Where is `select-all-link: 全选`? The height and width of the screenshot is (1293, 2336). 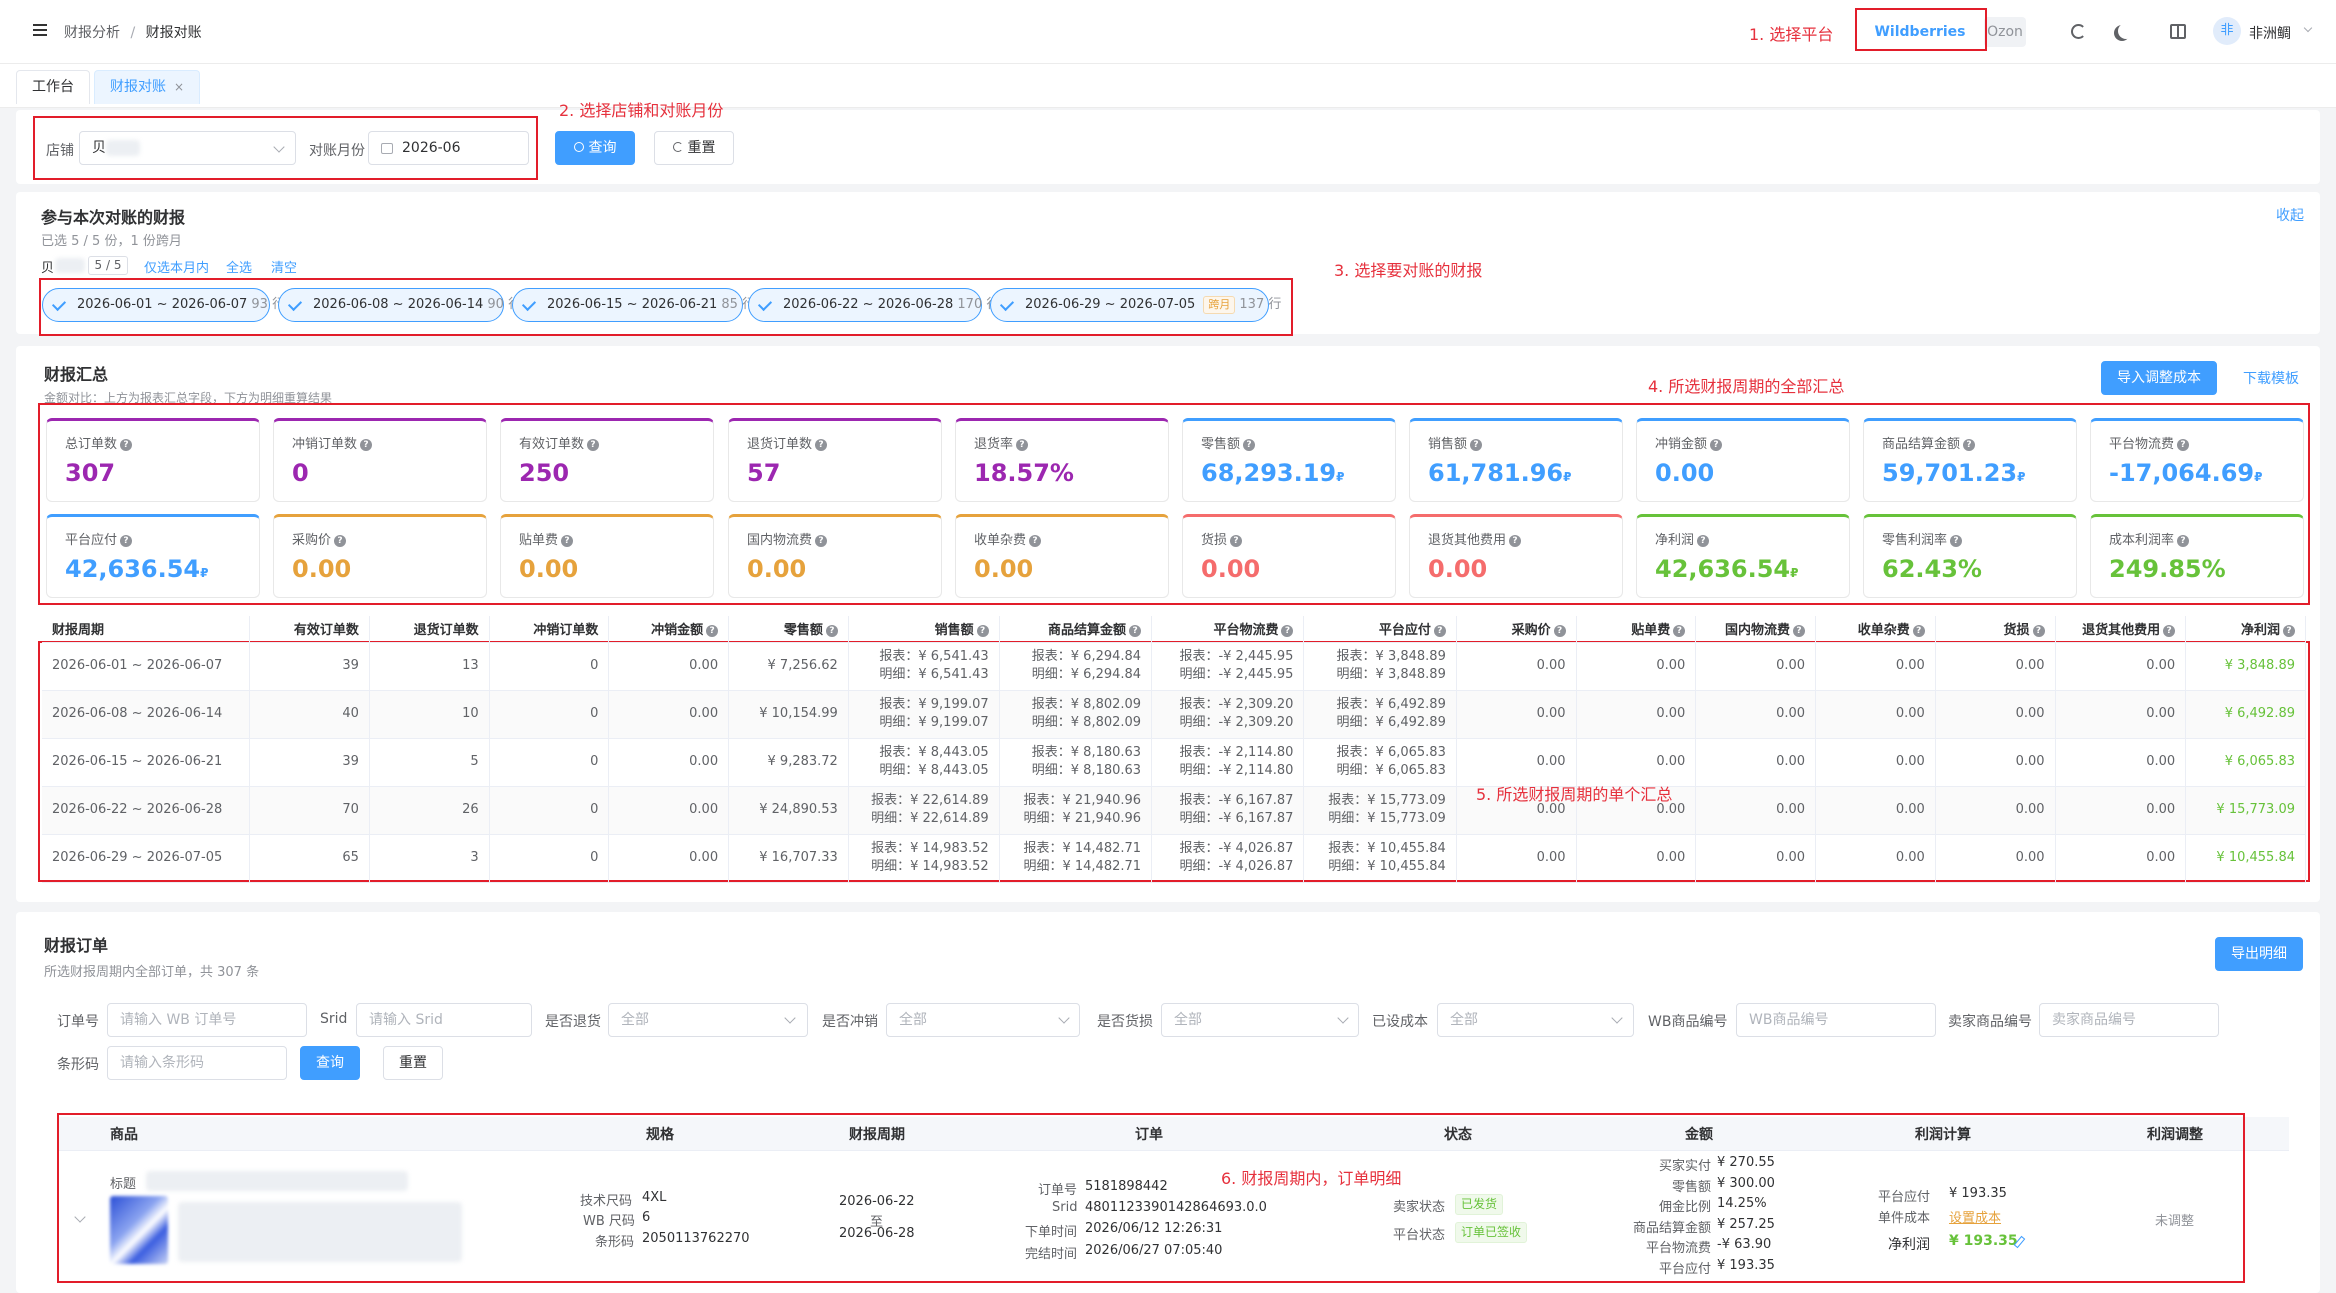
select-all-link: 全选 is located at coordinates (239, 266).